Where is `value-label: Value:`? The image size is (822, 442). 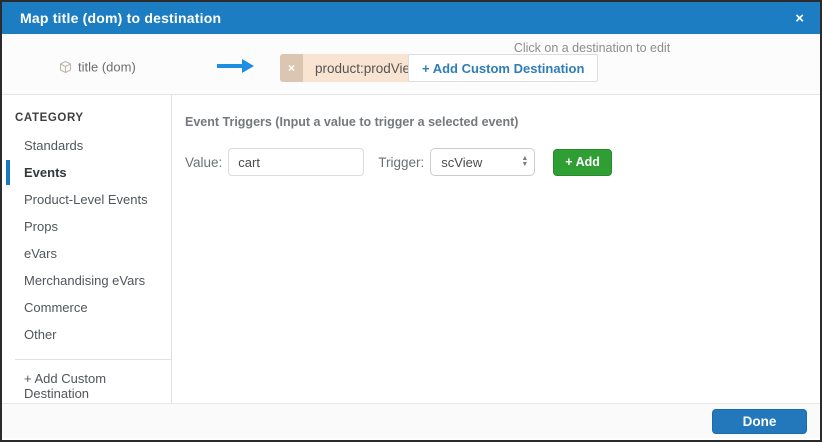 value-label: Value: is located at coordinates (204, 162).